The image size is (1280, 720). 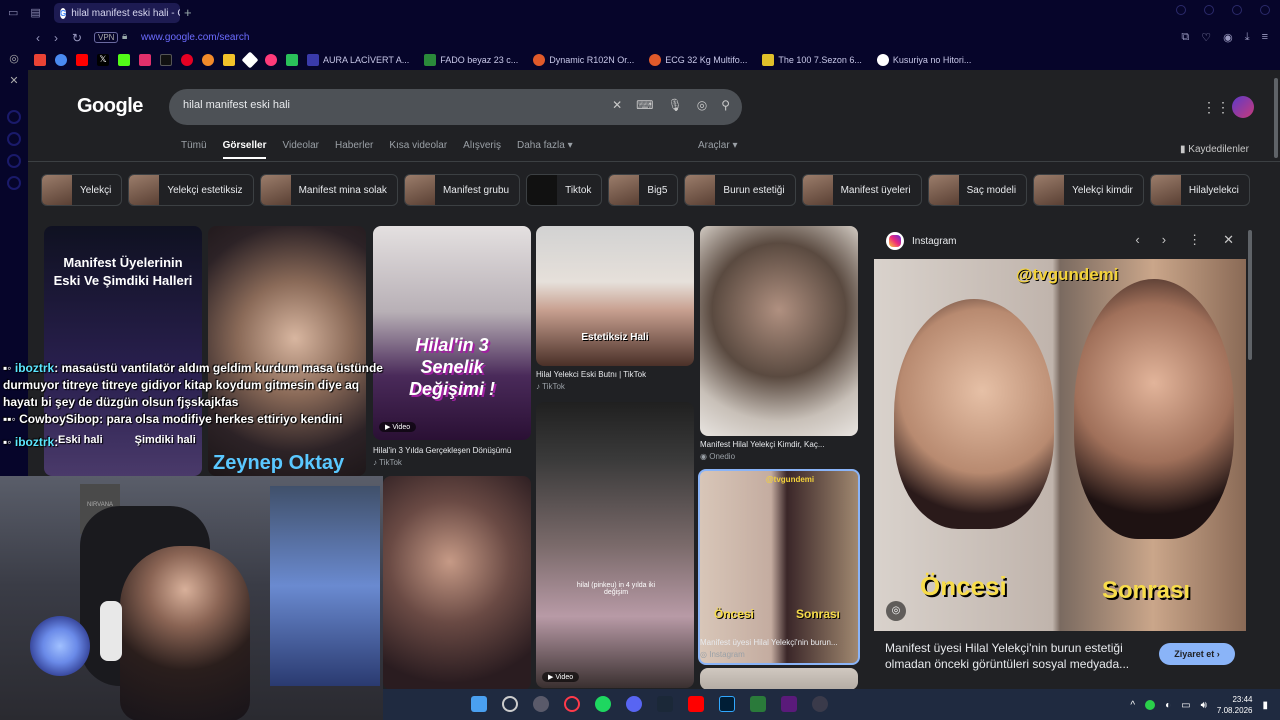 I want to click on microphone-icon: 🎙︎, so click(x=674, y=105).